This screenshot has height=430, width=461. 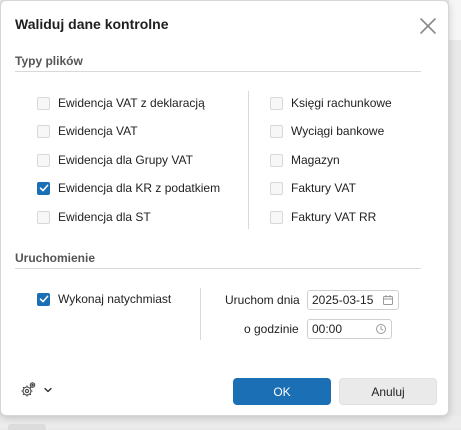 I want to click on checkbox-ewidencja-dla-st: Ewidencja dla ST, so click(x=94, y=217).